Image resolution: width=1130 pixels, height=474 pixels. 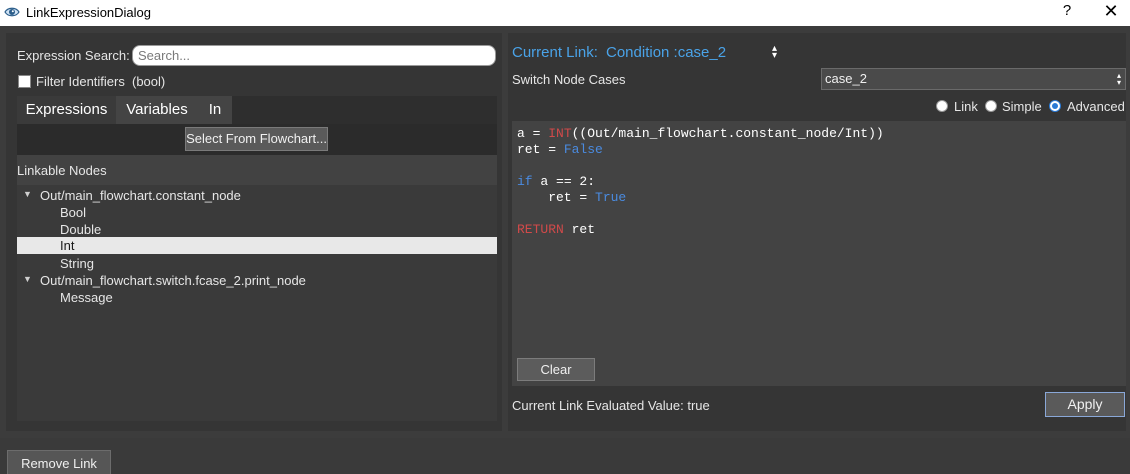 What do you see at coordinates (774, 52) in the screenshot?
I see `current-link-spin-icon: ▴ ▾` at bounding box center [774, 52].